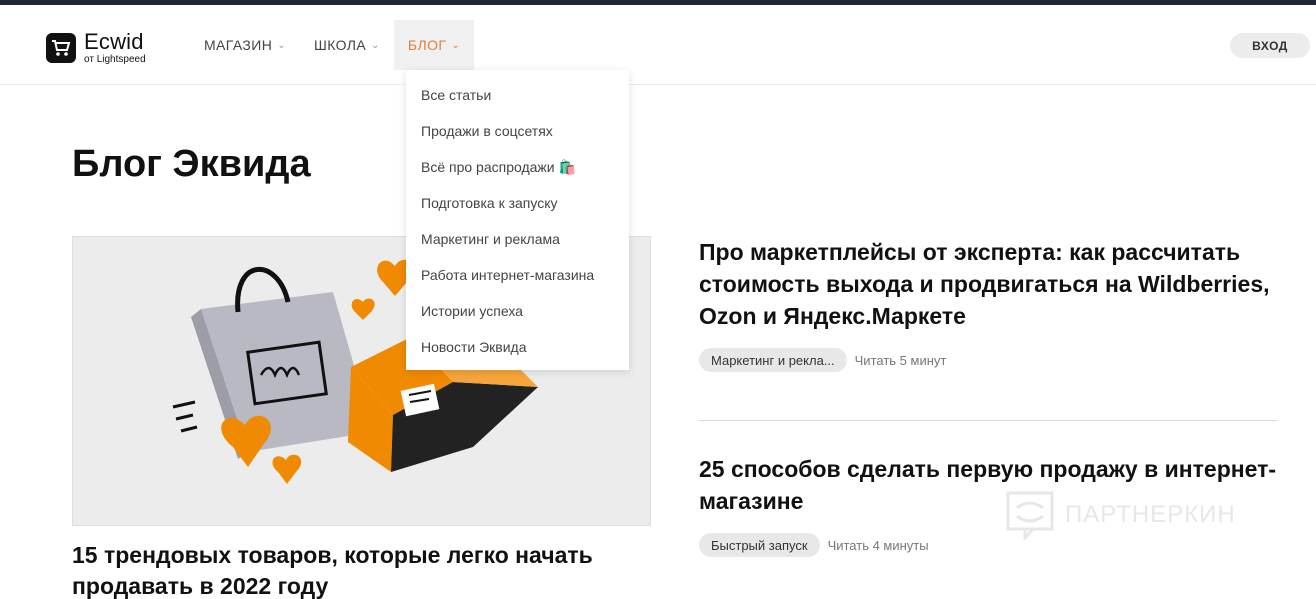  What do you see at coordinates (517, 131) in the screenshot?
I see `dropdown-item-social: Продажи в соцсетях` at bounding box center [517, 131].